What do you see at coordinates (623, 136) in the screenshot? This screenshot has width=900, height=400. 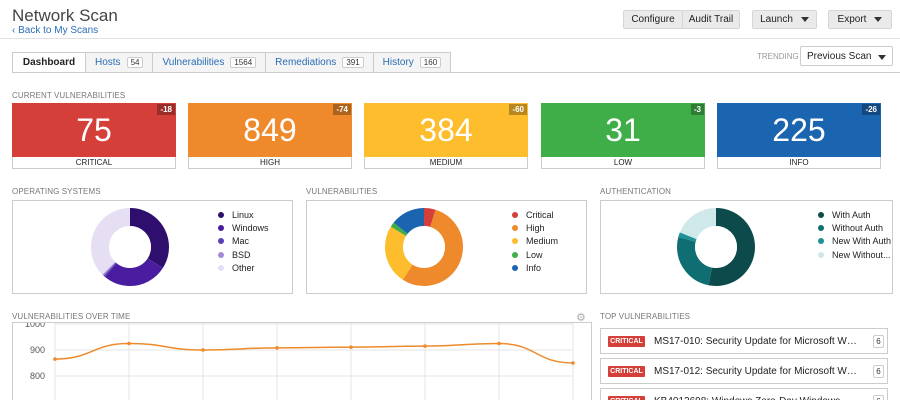 I see `severity-card-low: 31 -3 LOW` at bounding box center [623, 136].